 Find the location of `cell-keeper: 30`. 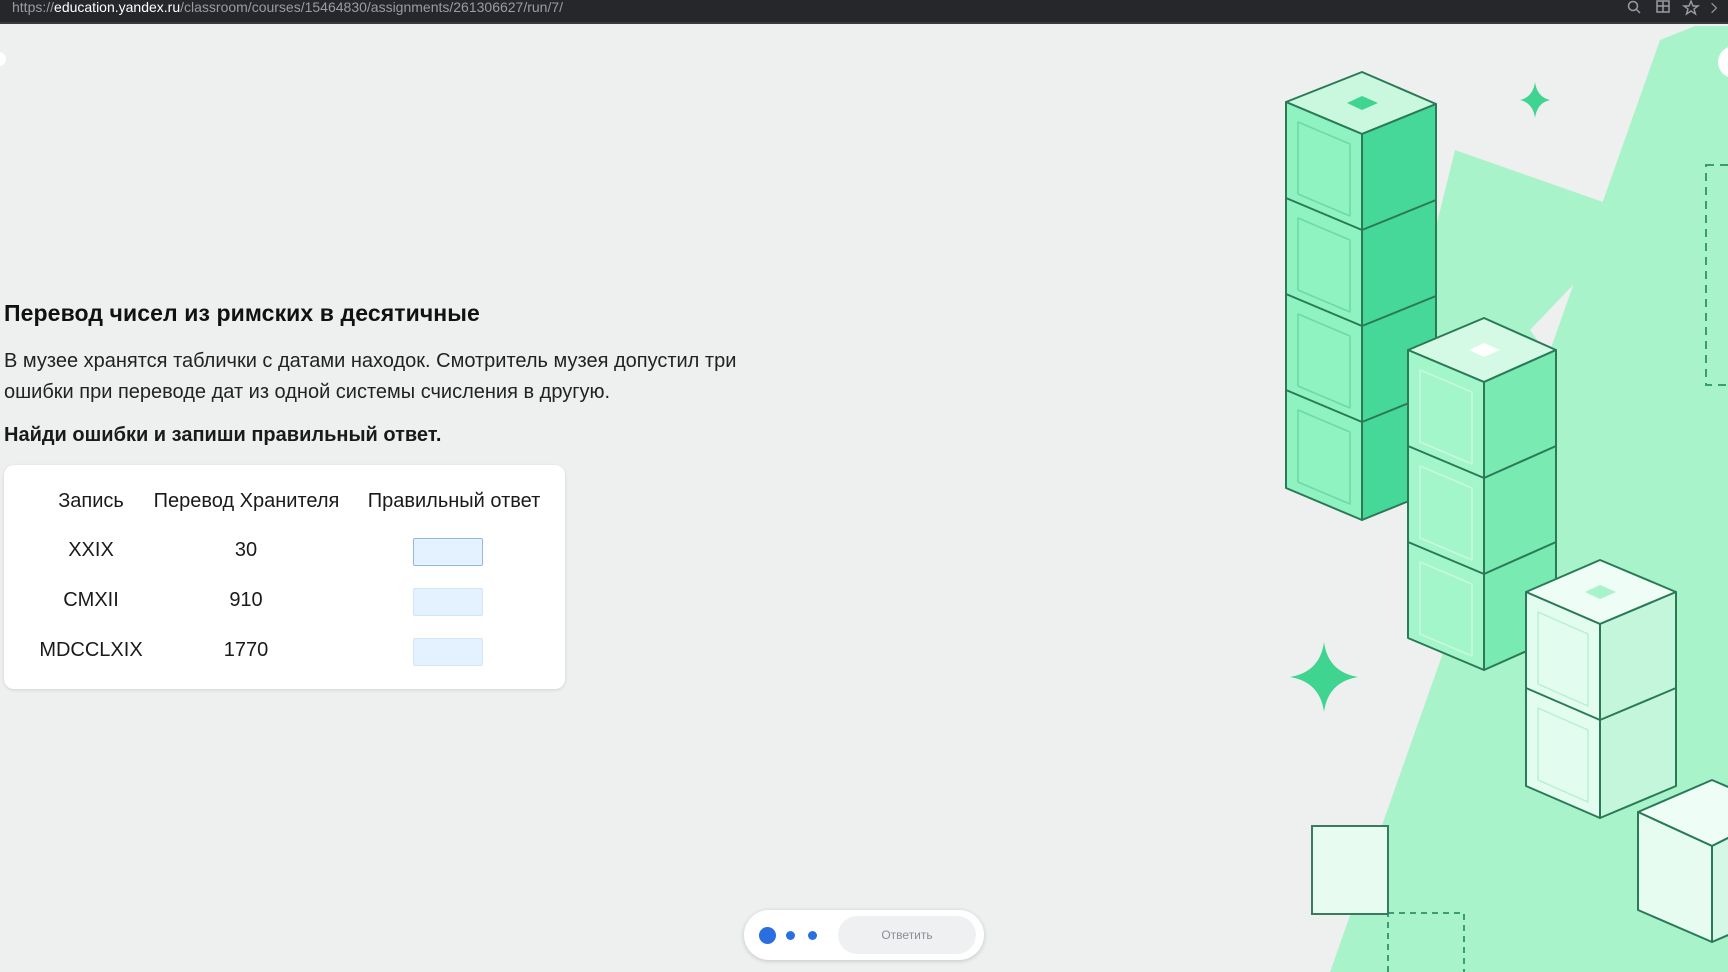

cell-keeper: 30 is located at coordinates (246, 550).